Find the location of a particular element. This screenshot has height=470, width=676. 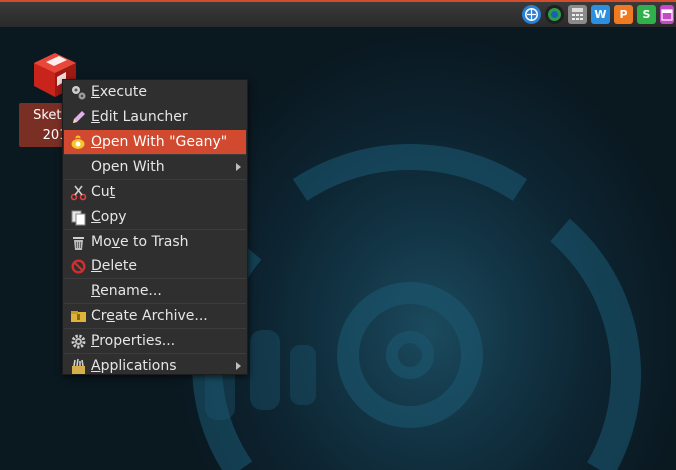

top-panel: W P S is located at coordinates (338, 13).